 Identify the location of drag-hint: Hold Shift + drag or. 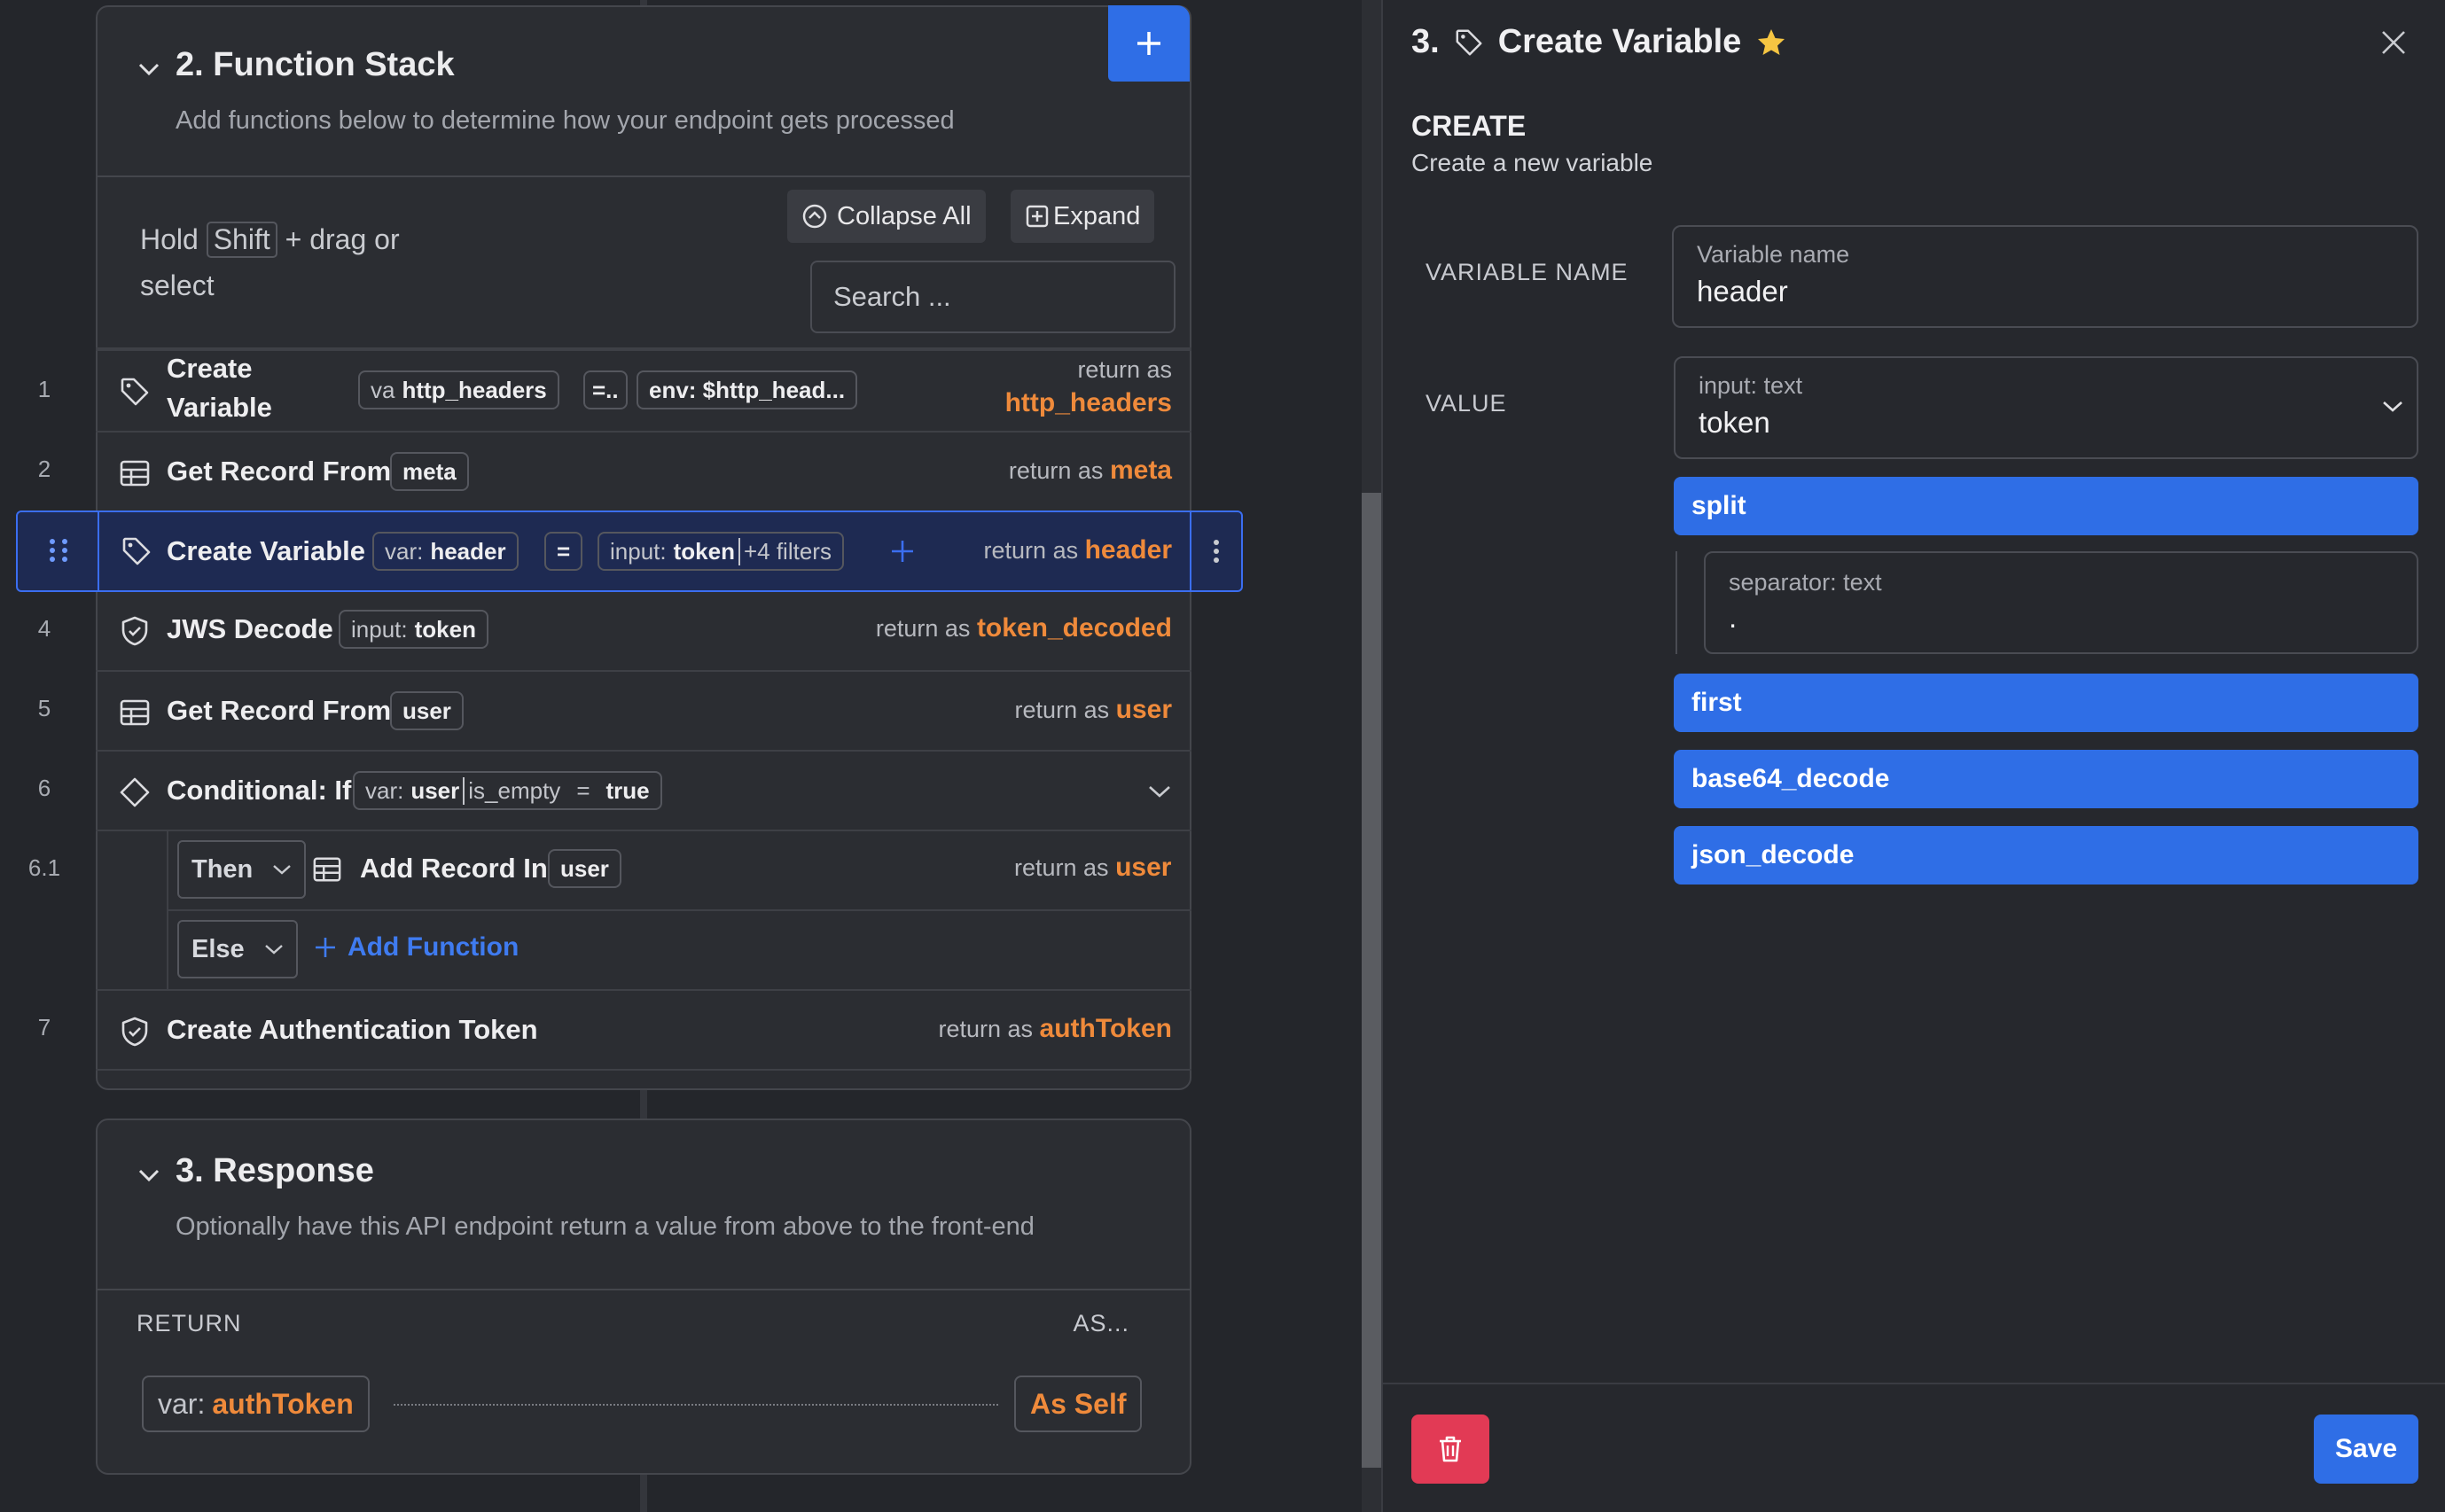
(270, 240).